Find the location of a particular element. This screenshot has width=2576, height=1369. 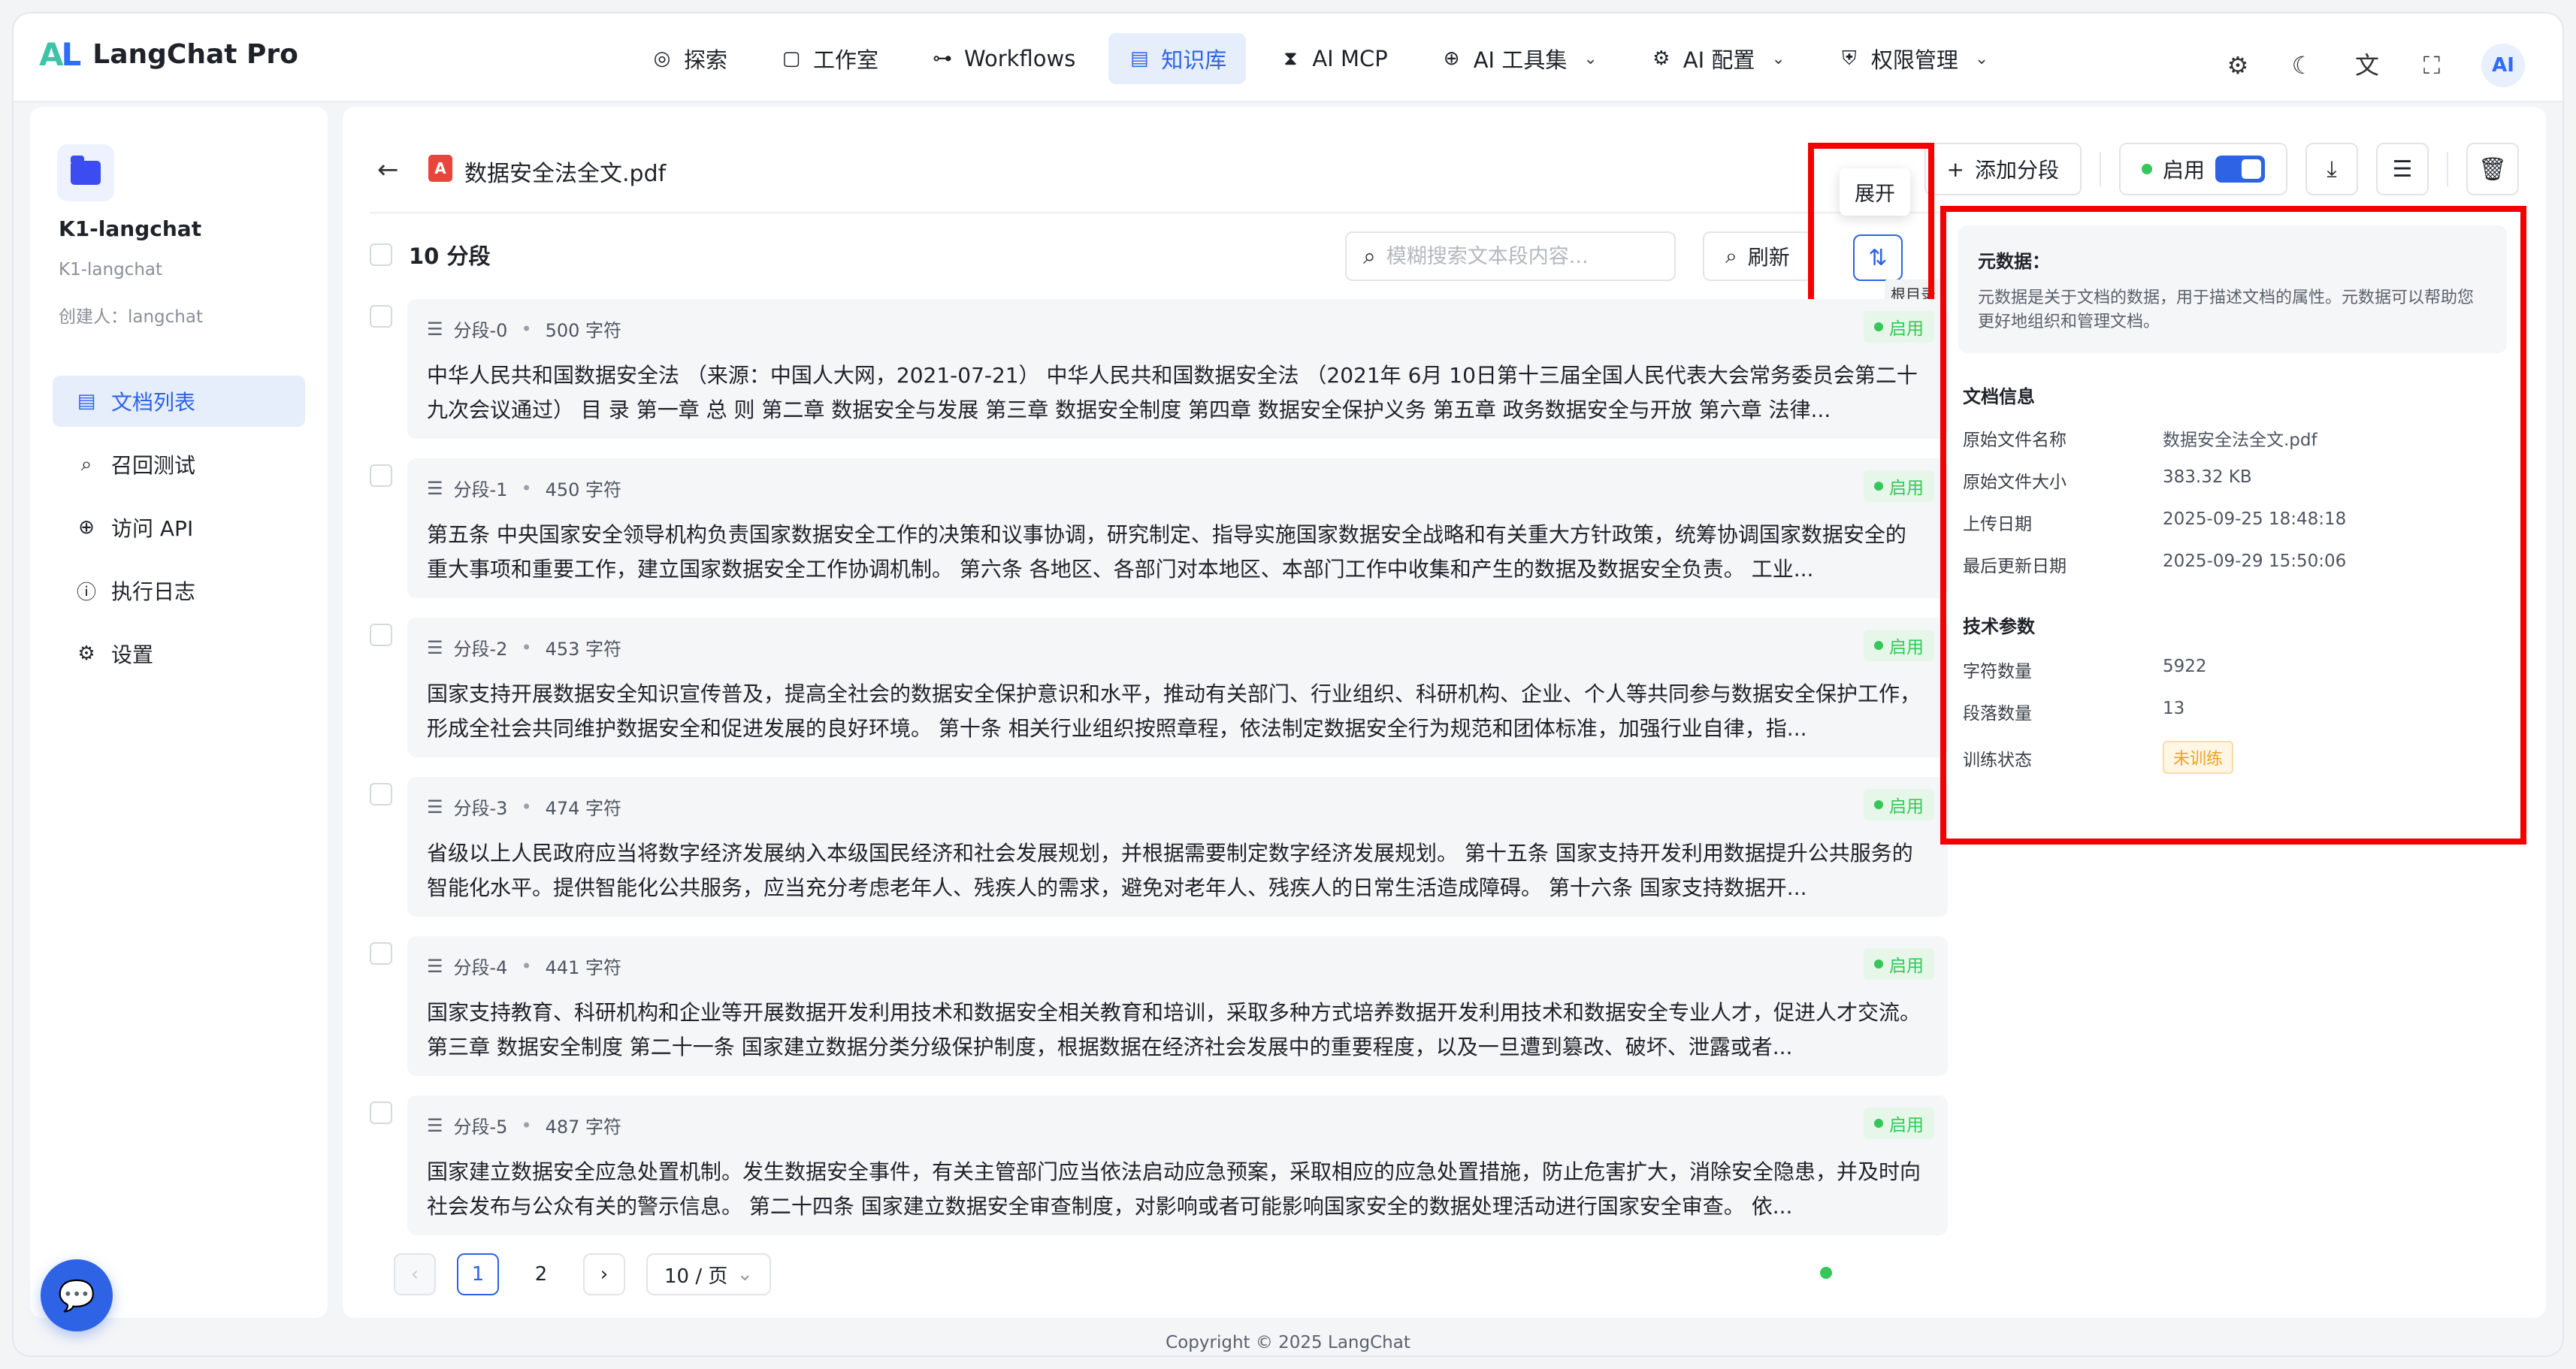

segment-settings-button: ☰ is located at coordinates (2403, 169).